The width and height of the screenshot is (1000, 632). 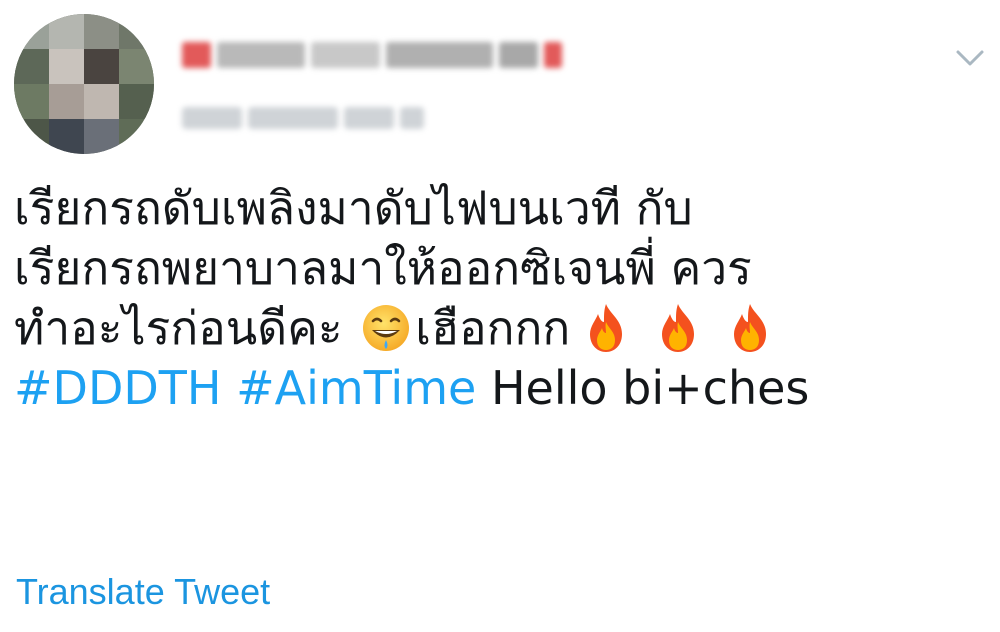 I want to click on avatar, so click(x=84, y=84).